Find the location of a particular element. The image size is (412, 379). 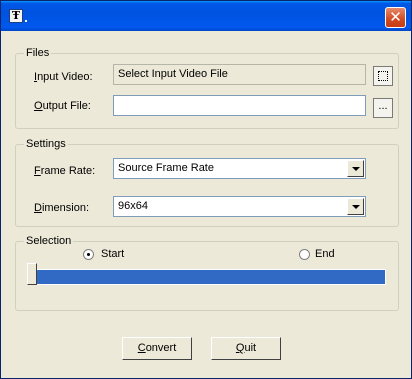

close-button: ✕ is located at coordinates (395, 17).